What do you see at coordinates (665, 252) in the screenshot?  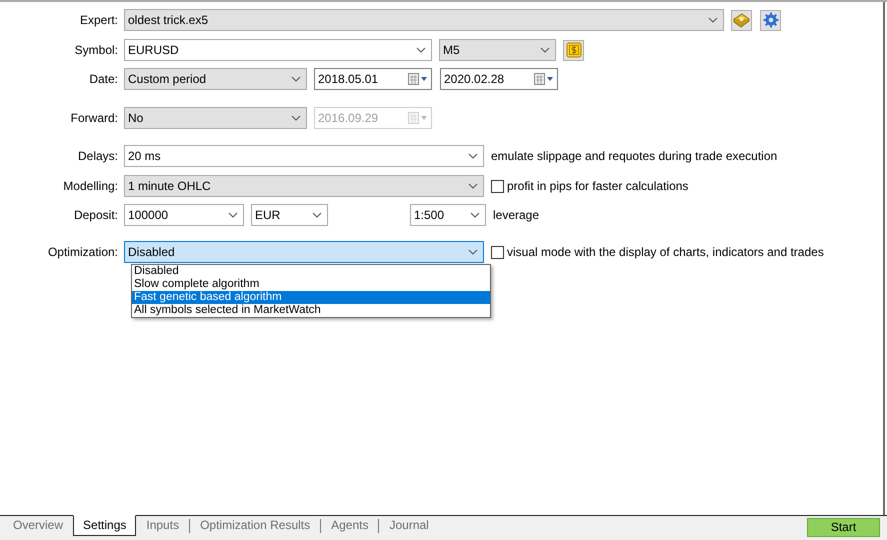 I see `checkbox-label: visual mode with the display of charts, indicators and trades` at bounding box center [665, 252].